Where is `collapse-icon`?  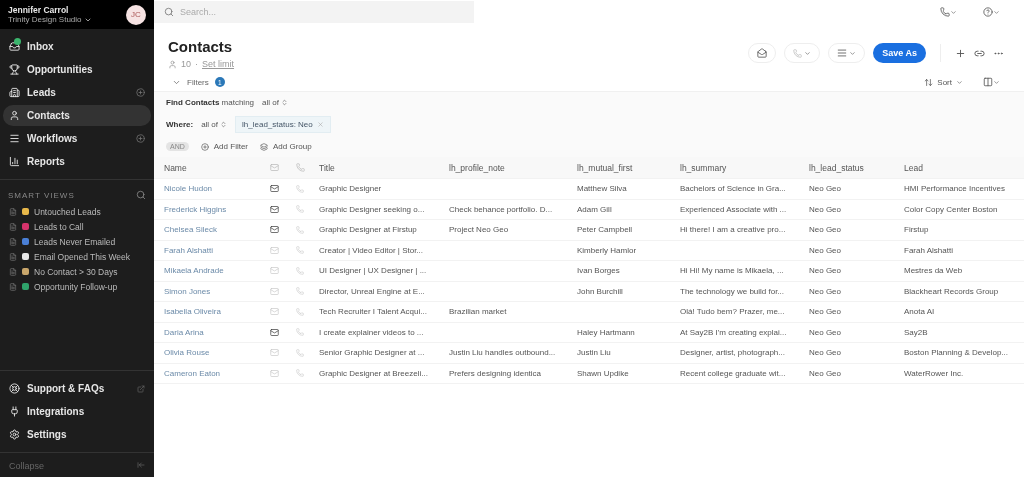 collapse-icon is located at coordinates (141, 465).